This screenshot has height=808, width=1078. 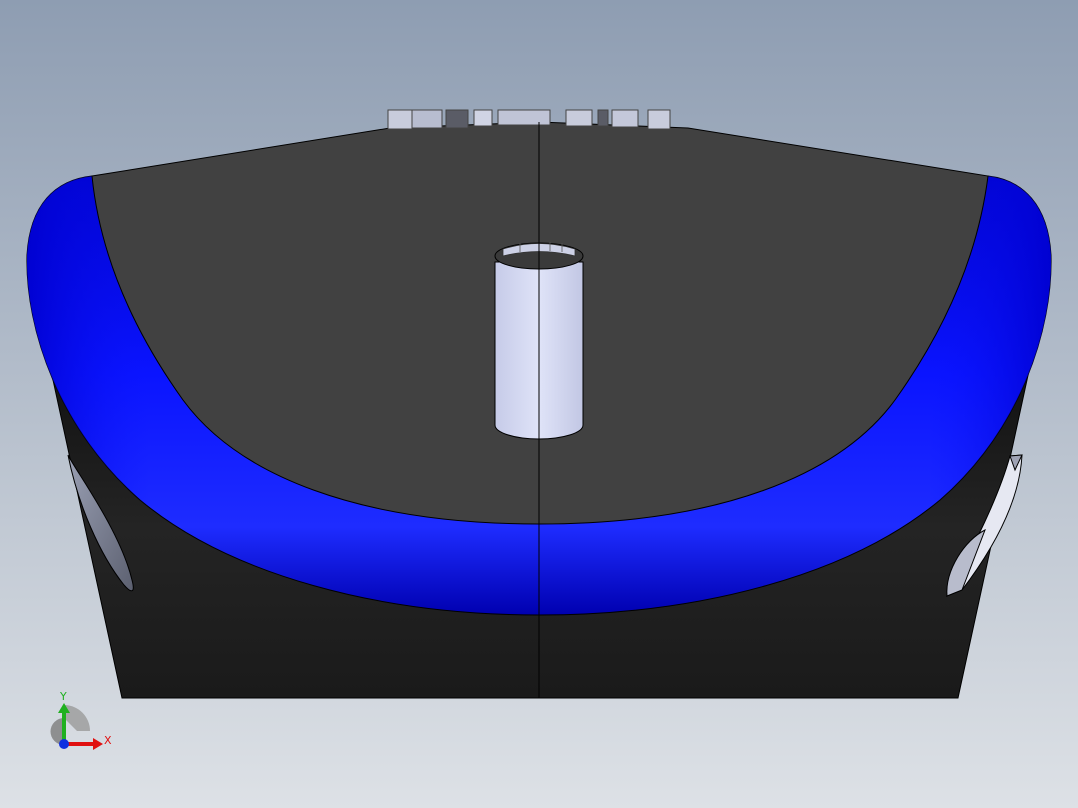 What do you see at coordinates (63, 696) in the screenshot?
I see `triad-y-label: Y` at bounding box center [63, 696].